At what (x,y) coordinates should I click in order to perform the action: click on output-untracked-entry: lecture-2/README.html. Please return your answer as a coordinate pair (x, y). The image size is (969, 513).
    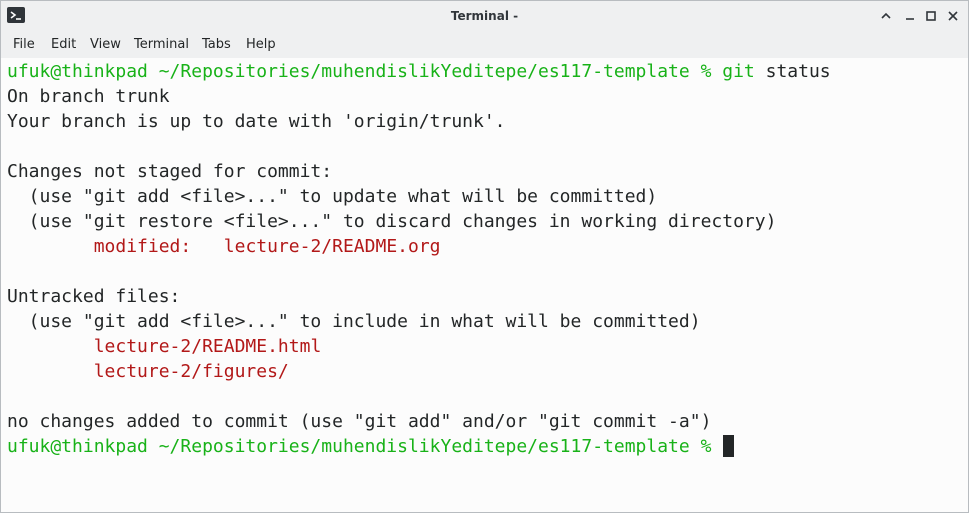
    Looking at the image, I should click on (164, 346).